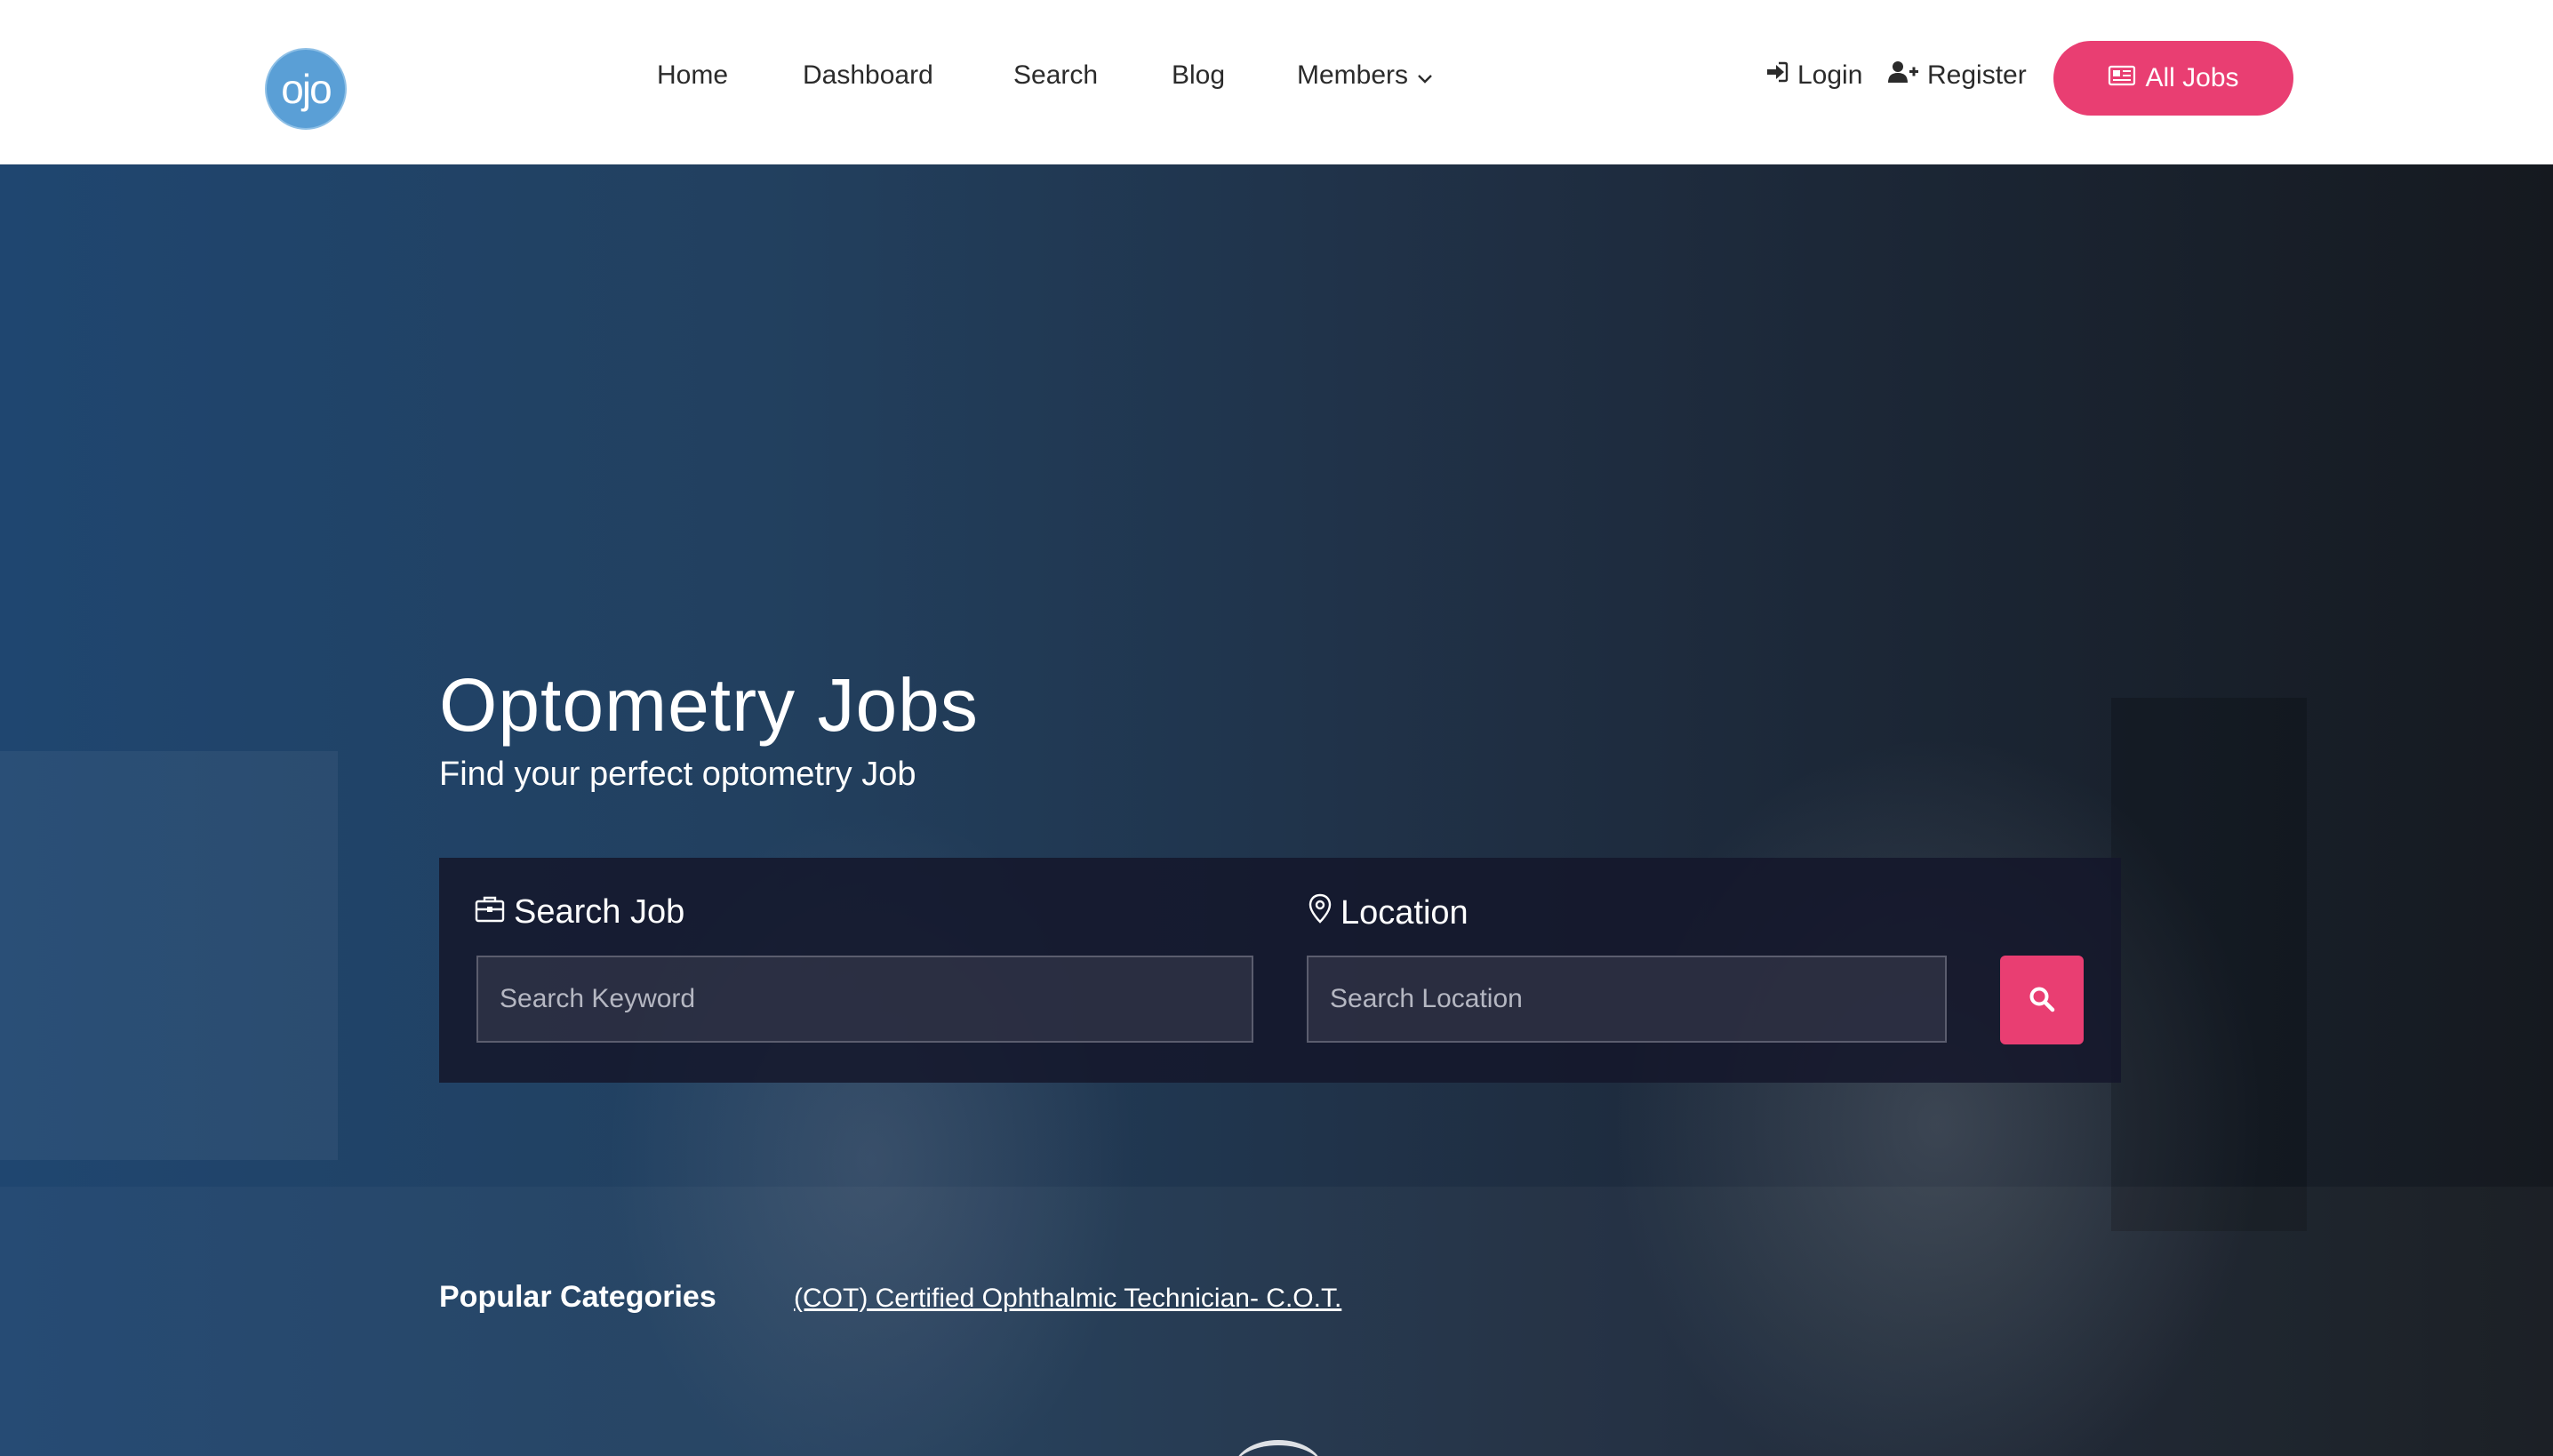 The width and height of the screenshot is (2553, 1456). What do you see at coordinates (1830, 75) in the screenshot?
I see `login-label: Login` at bounding box center [1830, 75].